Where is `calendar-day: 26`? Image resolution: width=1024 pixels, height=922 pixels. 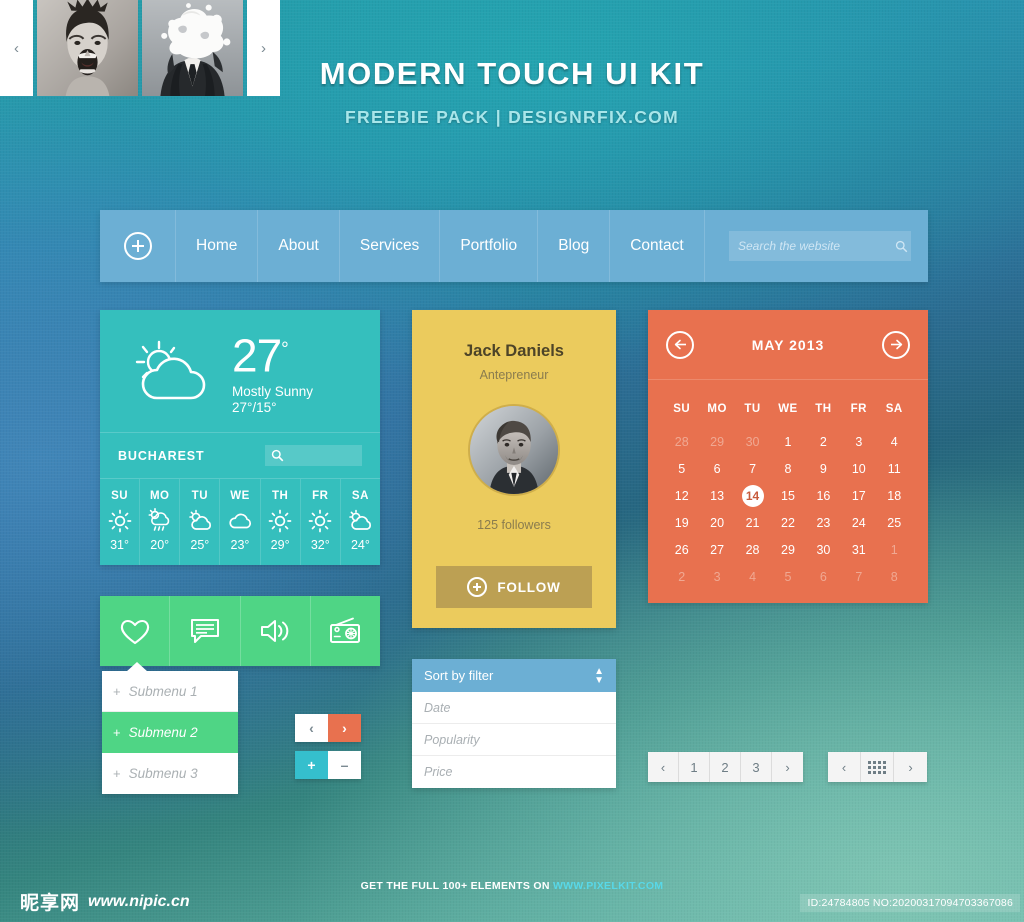
calendar-day: 26 is located at coordinates (681, 550).